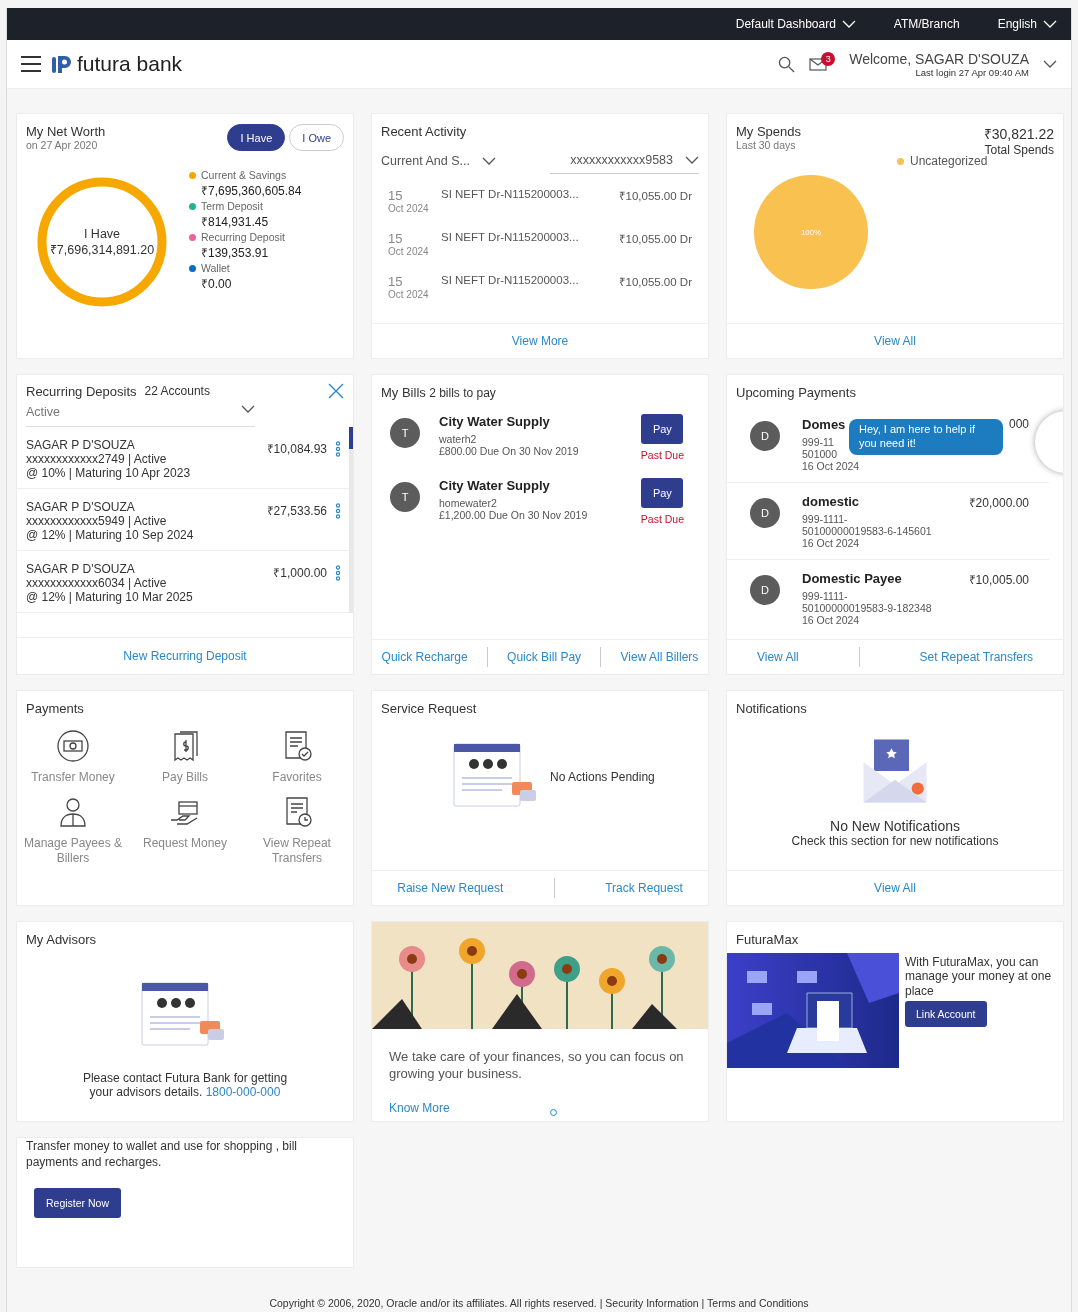 The image size is (1078, 1312). Describe the element at coordinates (31, 64) in the screenshot. I see `menu-icon` at that location.